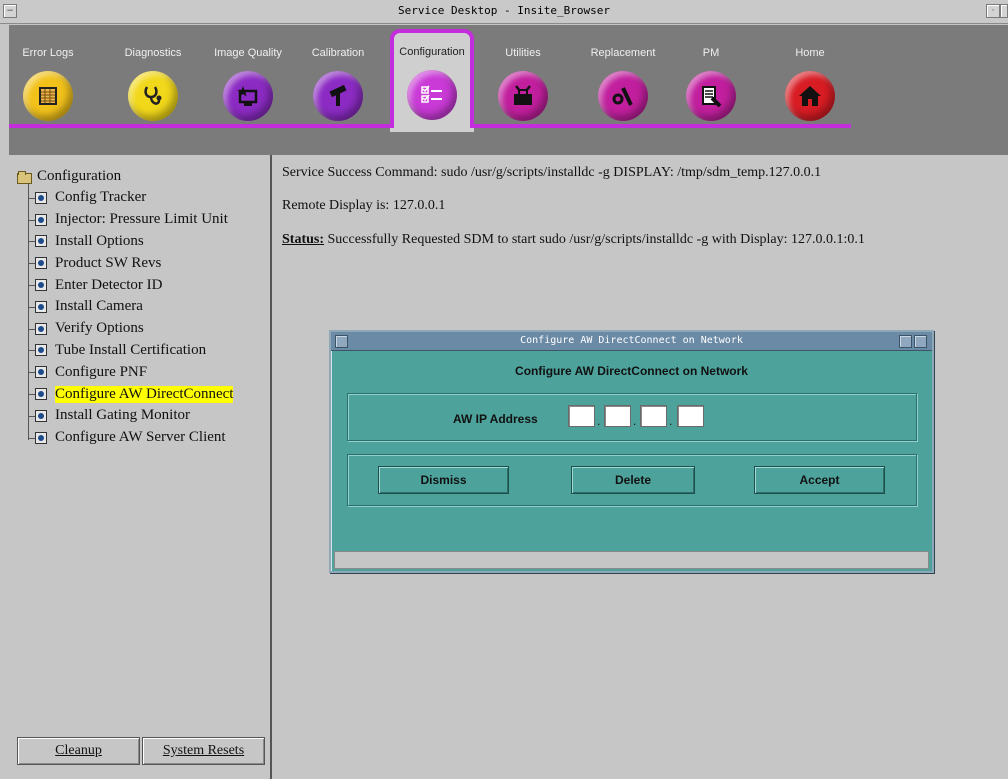  What do you see at coordinates (48, 53) in the screenshot?
I see `tool-label: Error Logs` at bounding box center [48, 53].